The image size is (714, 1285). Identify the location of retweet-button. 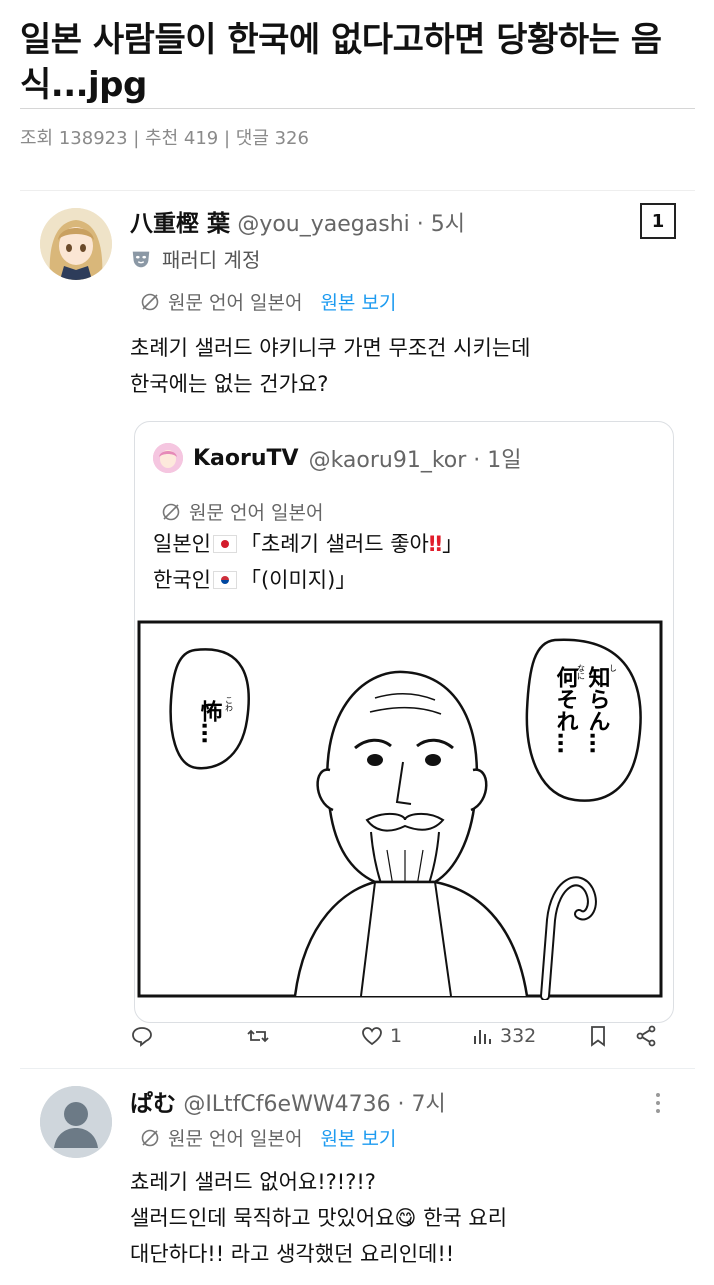
(258, 1036).